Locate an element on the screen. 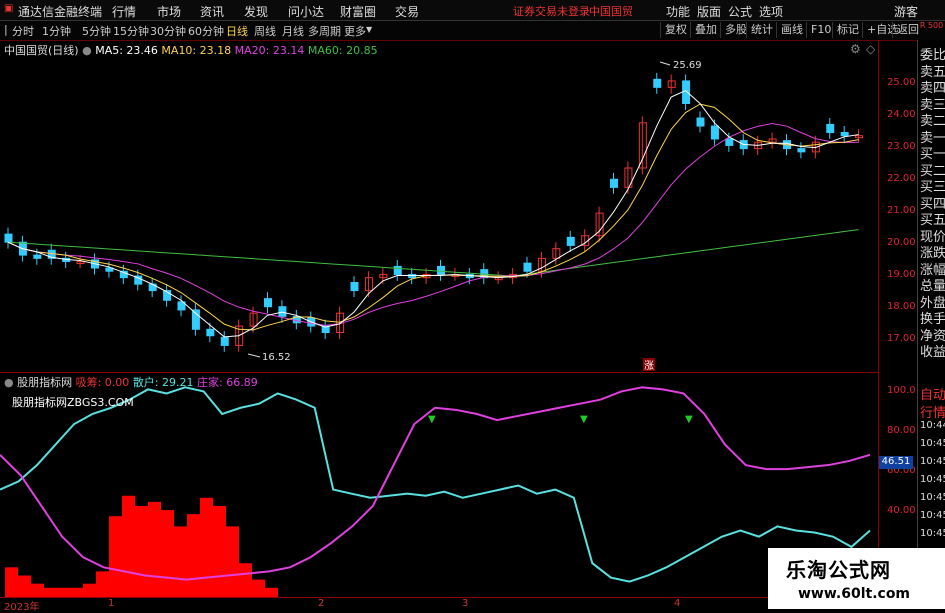 The image size is (945, 613). xlabel: 2 is located at coordinates (321, 603).